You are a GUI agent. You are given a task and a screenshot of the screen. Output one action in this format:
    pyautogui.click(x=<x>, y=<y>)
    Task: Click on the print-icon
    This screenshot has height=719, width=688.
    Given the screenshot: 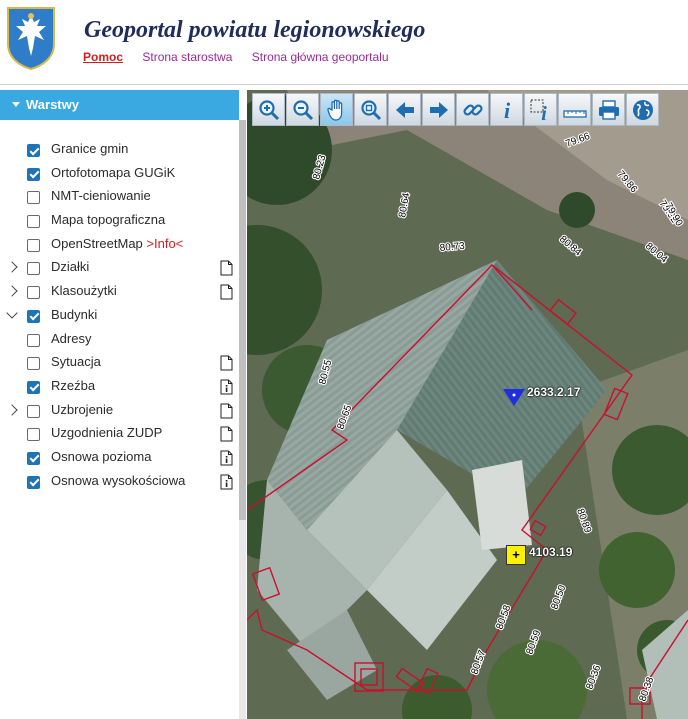 What is the action you would take?
    pyautogui.click(x=608, y=109)
    